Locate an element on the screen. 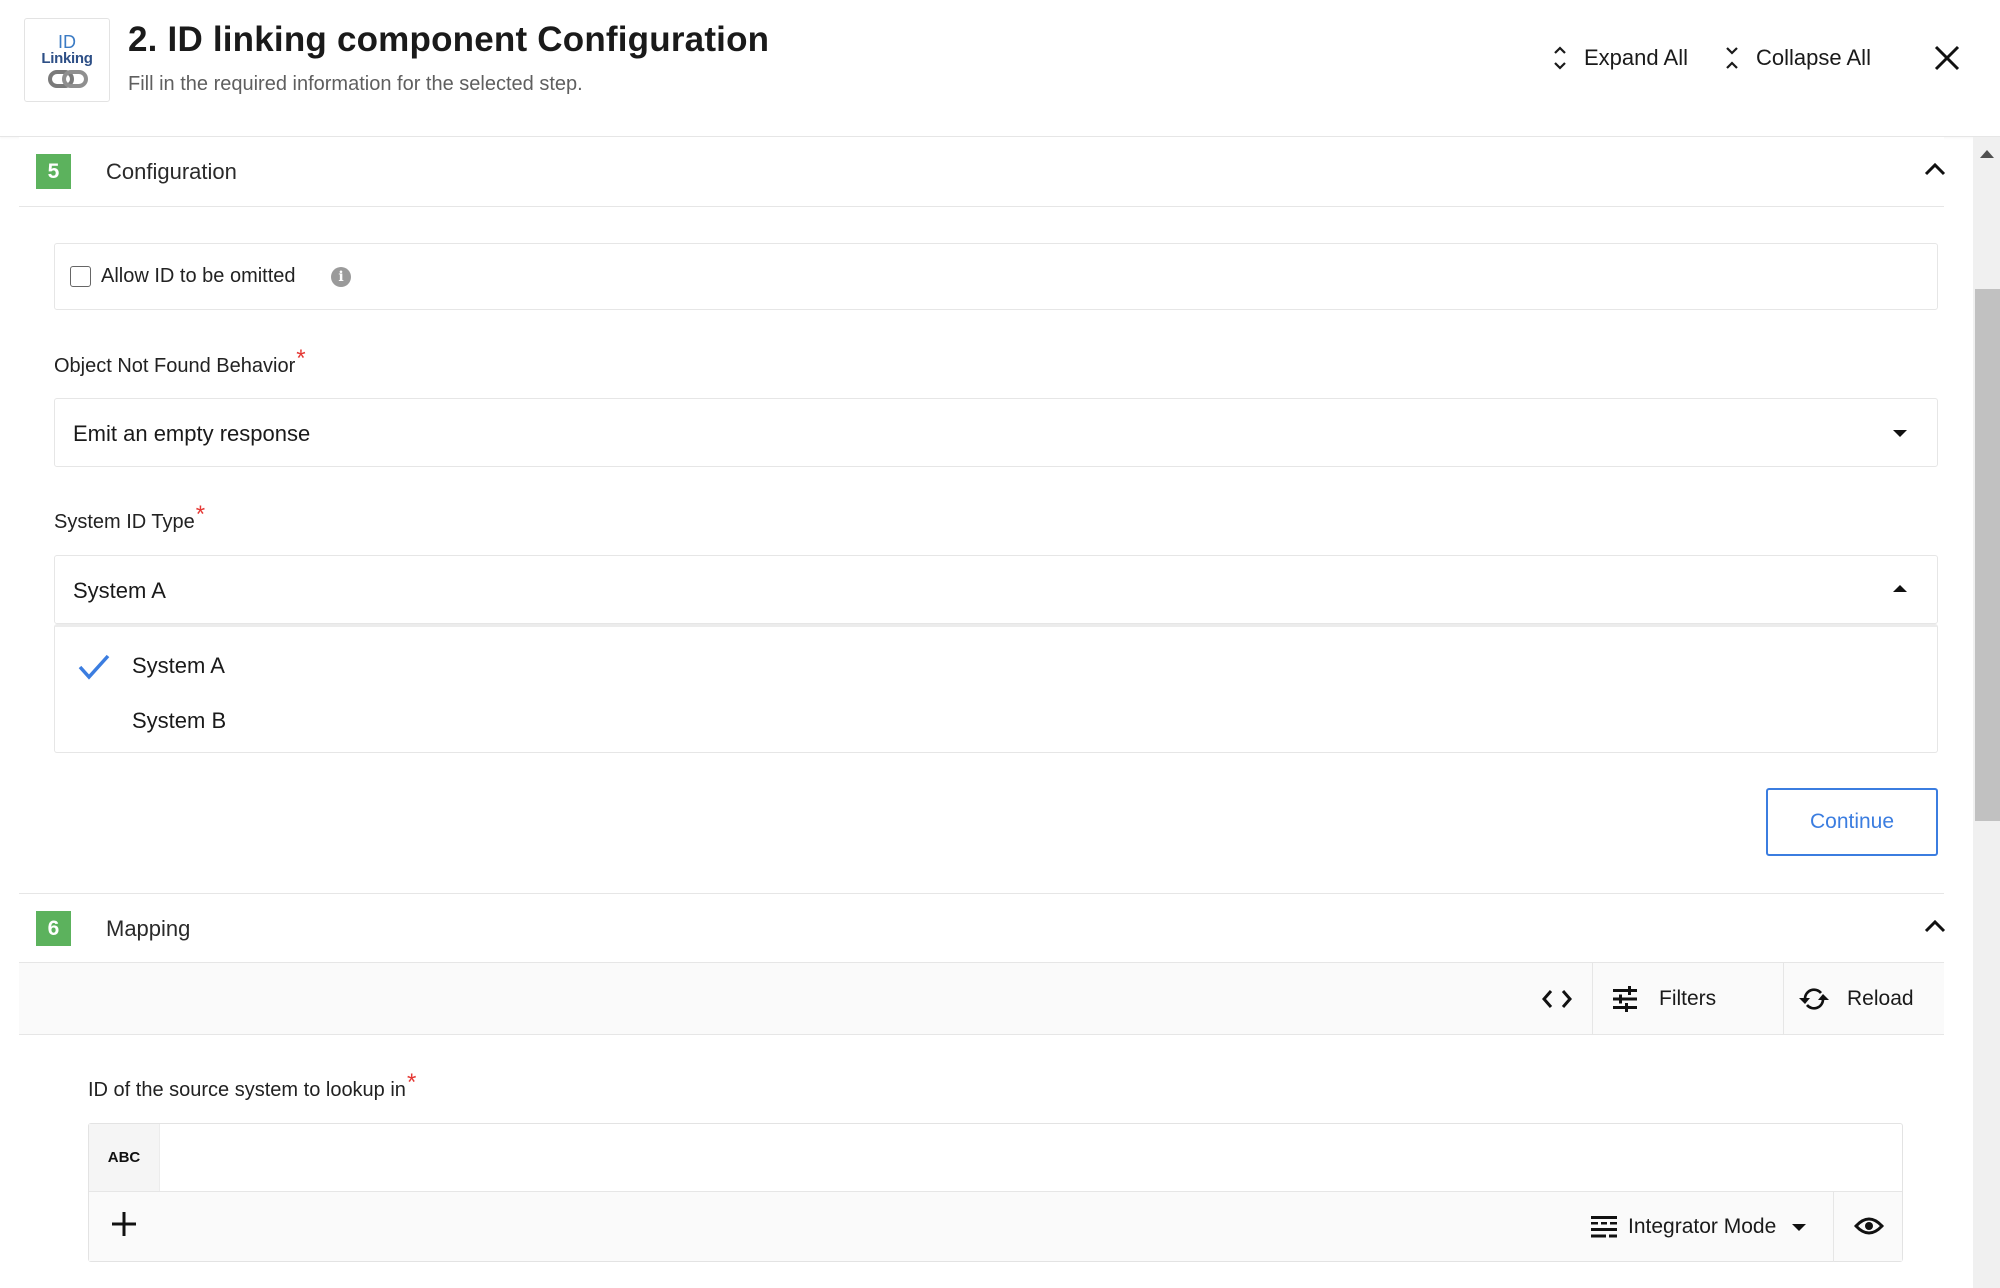 The image size is (2000, 1288). source-system-id-label-text: ID of the source system to lookup in is located at coordinates (247, 1090).